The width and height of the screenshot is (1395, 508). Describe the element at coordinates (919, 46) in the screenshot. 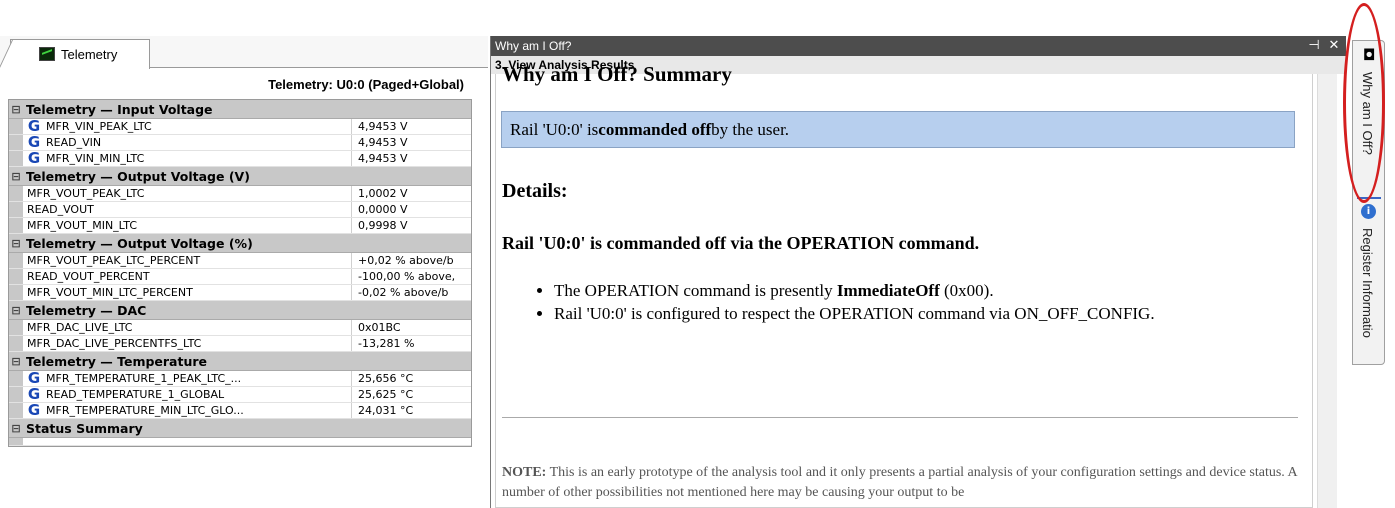

I see `panel-title-bar: Why am I Off? ⊣ ✕` at that location.